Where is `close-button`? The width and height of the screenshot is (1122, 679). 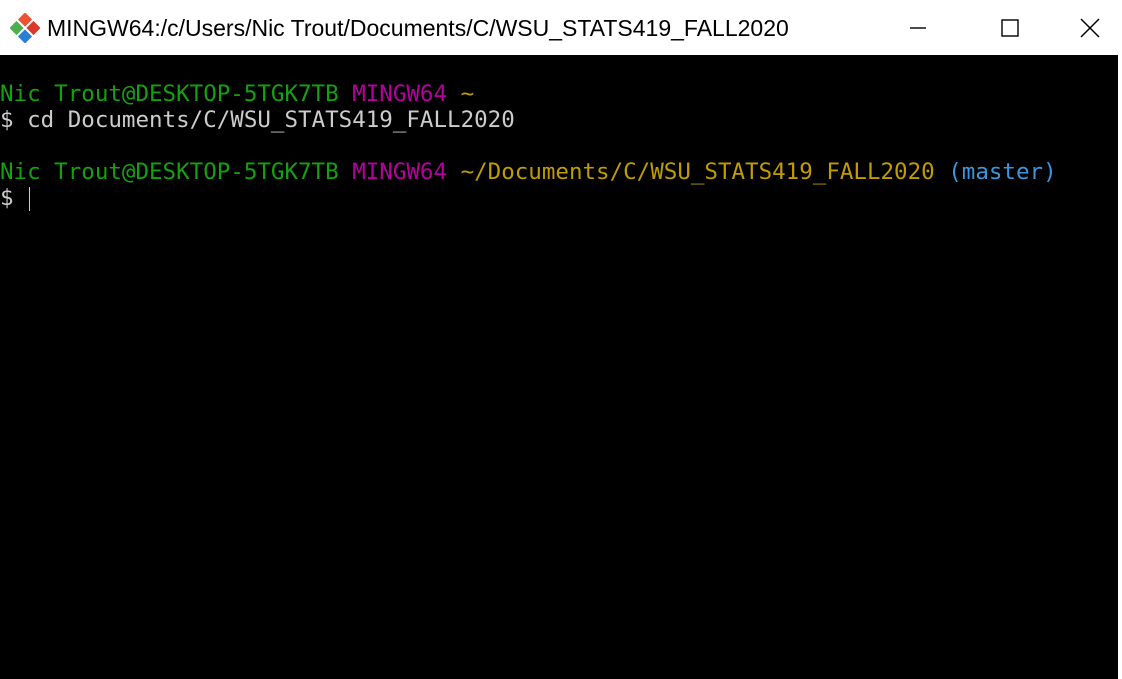 close-button is located at coordinates (1090, 27).